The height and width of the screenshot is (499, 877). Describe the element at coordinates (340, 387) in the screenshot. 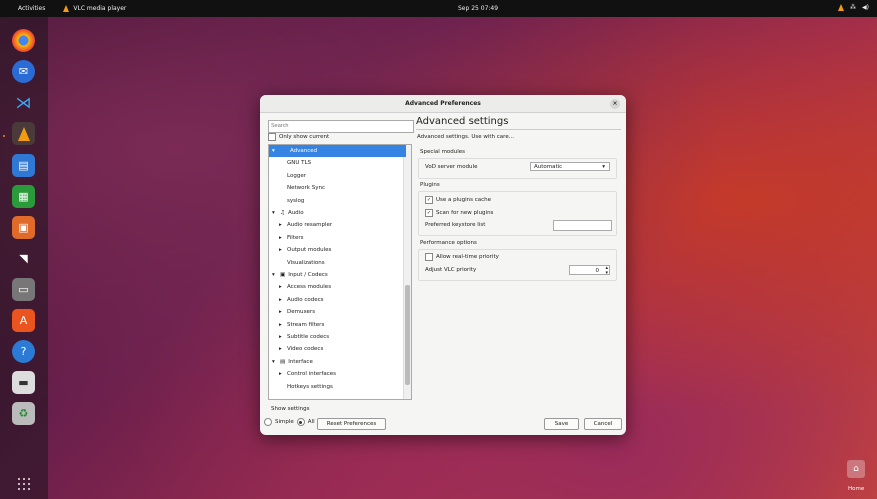

I see `tree-item: Hotkeys settings` at that location.